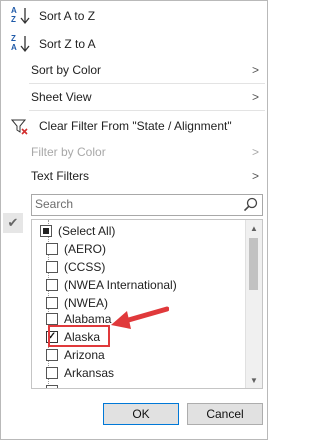  What do you see at coordinates (52, 337) in the screenshot?
I see `checkbox-checked` at bounding box center [52, 337].